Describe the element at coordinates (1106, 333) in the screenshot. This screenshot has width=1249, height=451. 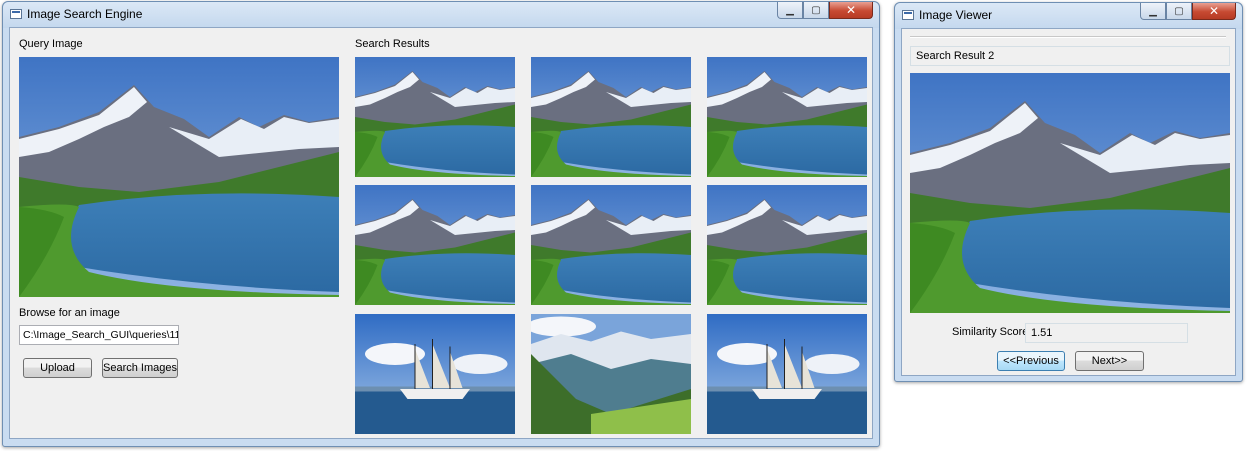
I see `similarity-score-value-box: 1.51` at that location.